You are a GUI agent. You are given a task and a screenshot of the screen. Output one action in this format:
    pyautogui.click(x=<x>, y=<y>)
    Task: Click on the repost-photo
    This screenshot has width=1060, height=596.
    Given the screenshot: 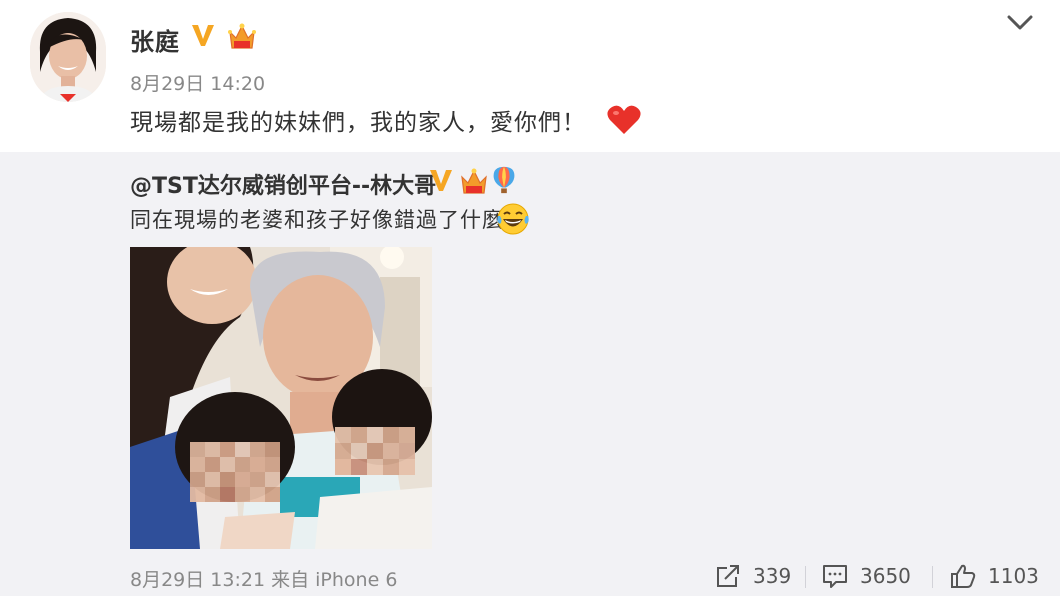 What is the action you would take?
    pyautogui.click(x=281, y=398)
    